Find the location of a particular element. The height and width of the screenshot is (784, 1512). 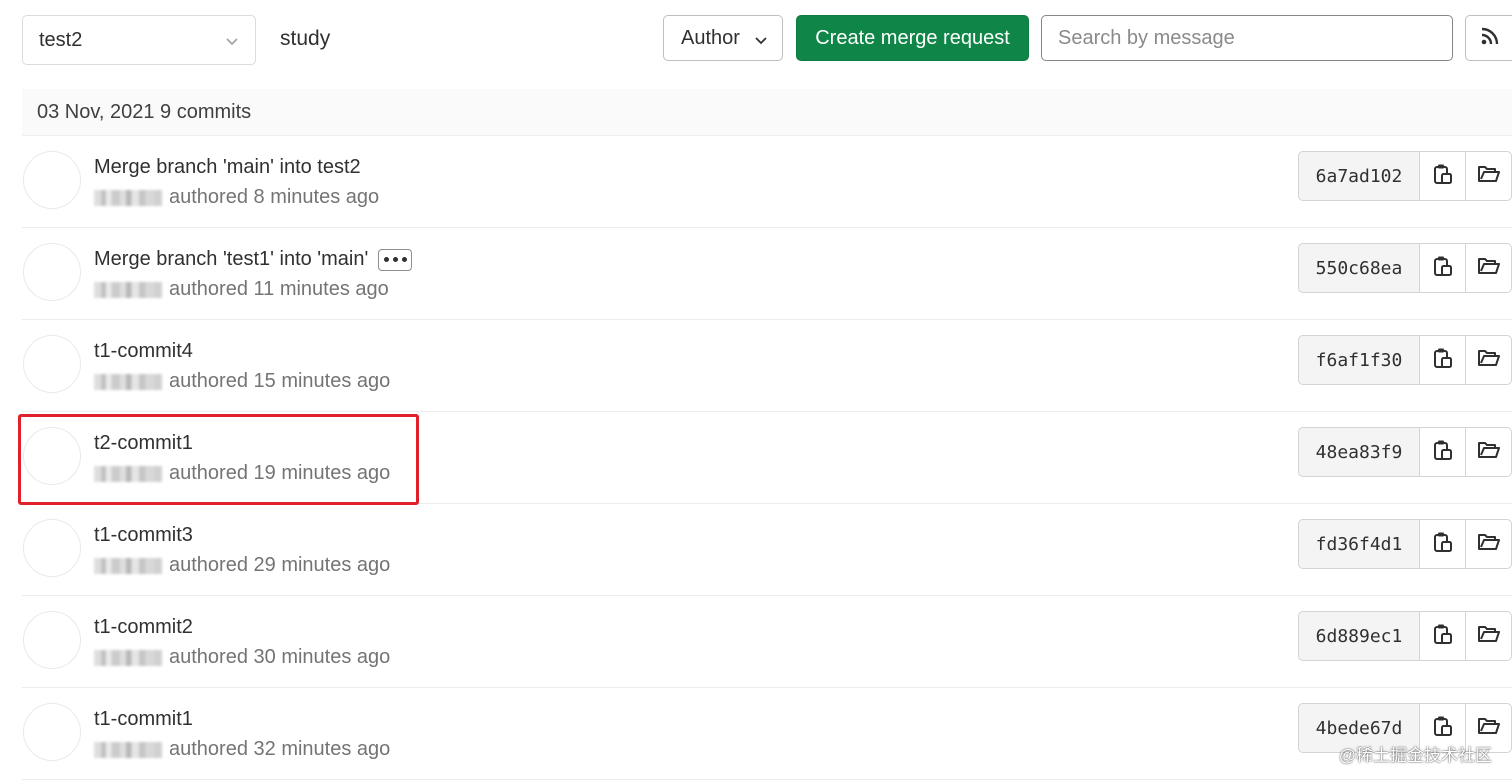

commit-title-text: t1-commit3 is located at coordinates (143, 535).